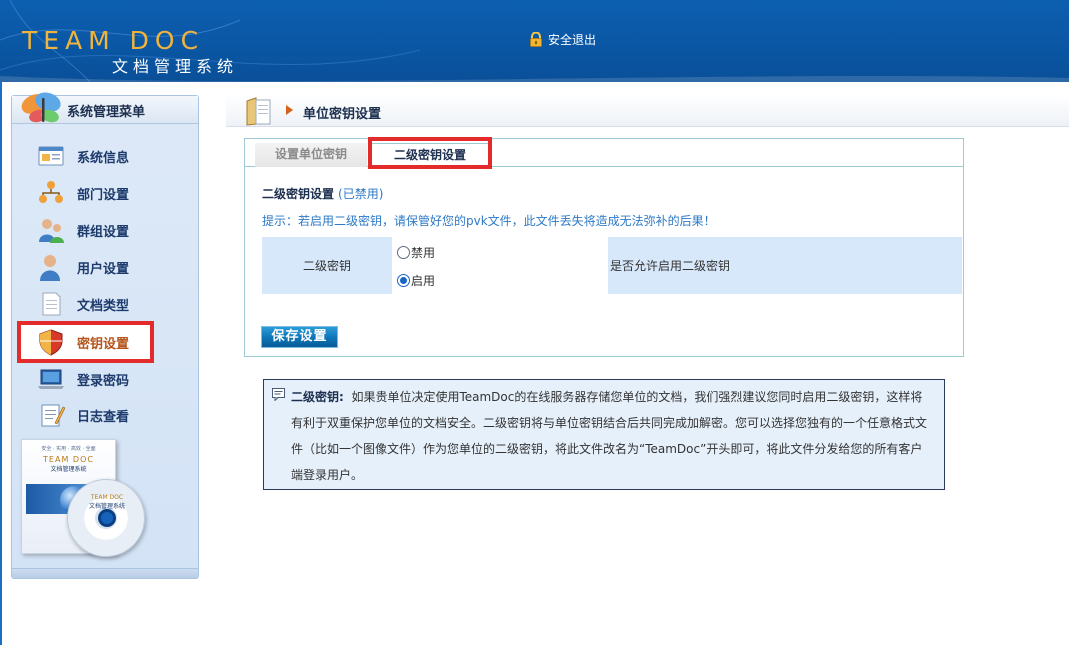 The width and height of the screenshot is (1069, 645). Describe the element at coordinates (289, 110) in the screenshot. I see `breadcrumb-arrow-icon` at that location.